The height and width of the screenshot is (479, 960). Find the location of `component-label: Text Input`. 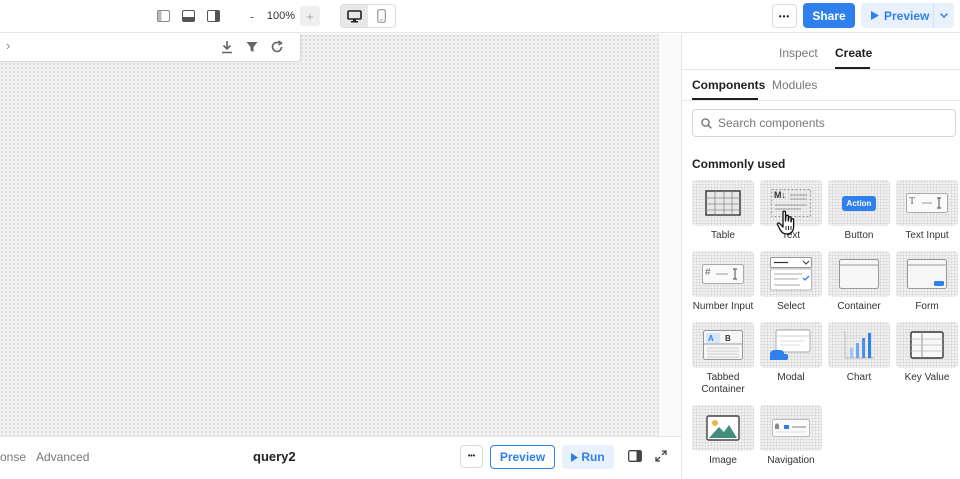

component-label: Text Input is located at coordinates (927, 235).